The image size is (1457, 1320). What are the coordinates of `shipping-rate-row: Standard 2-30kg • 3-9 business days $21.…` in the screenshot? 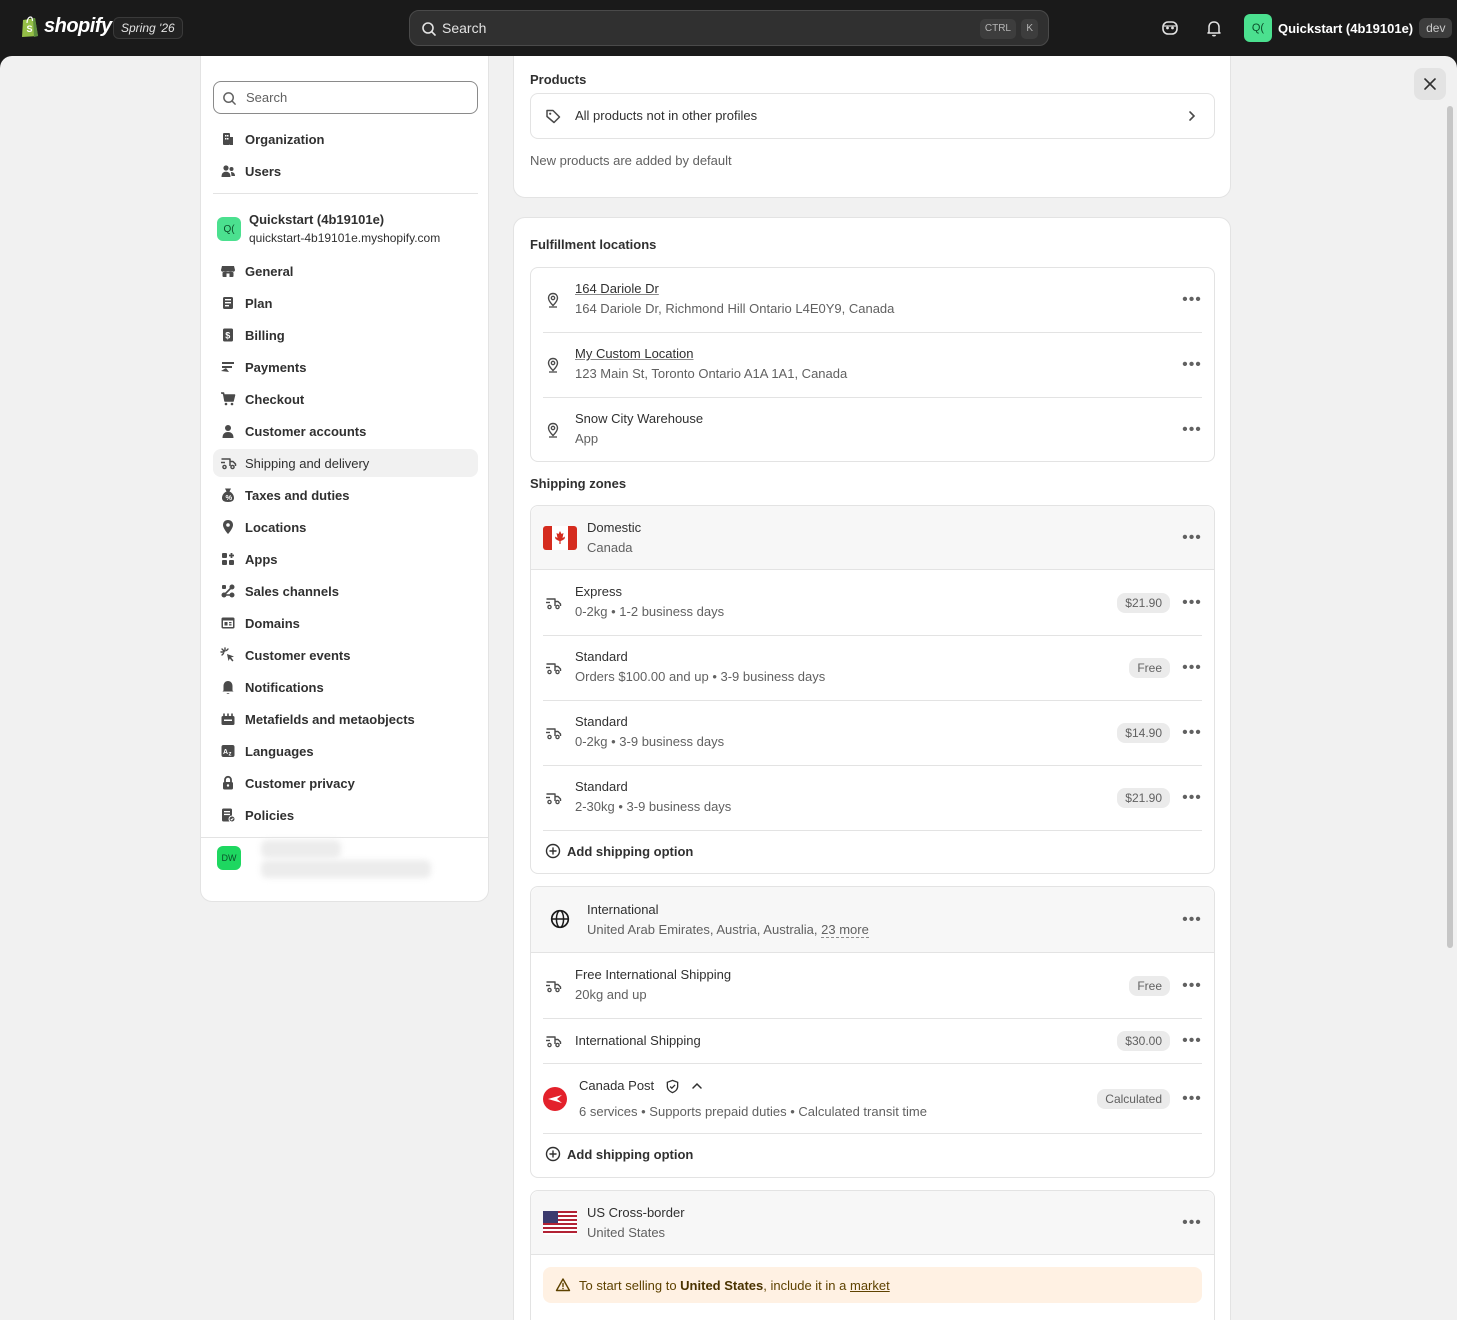 It's located at (872, 798).